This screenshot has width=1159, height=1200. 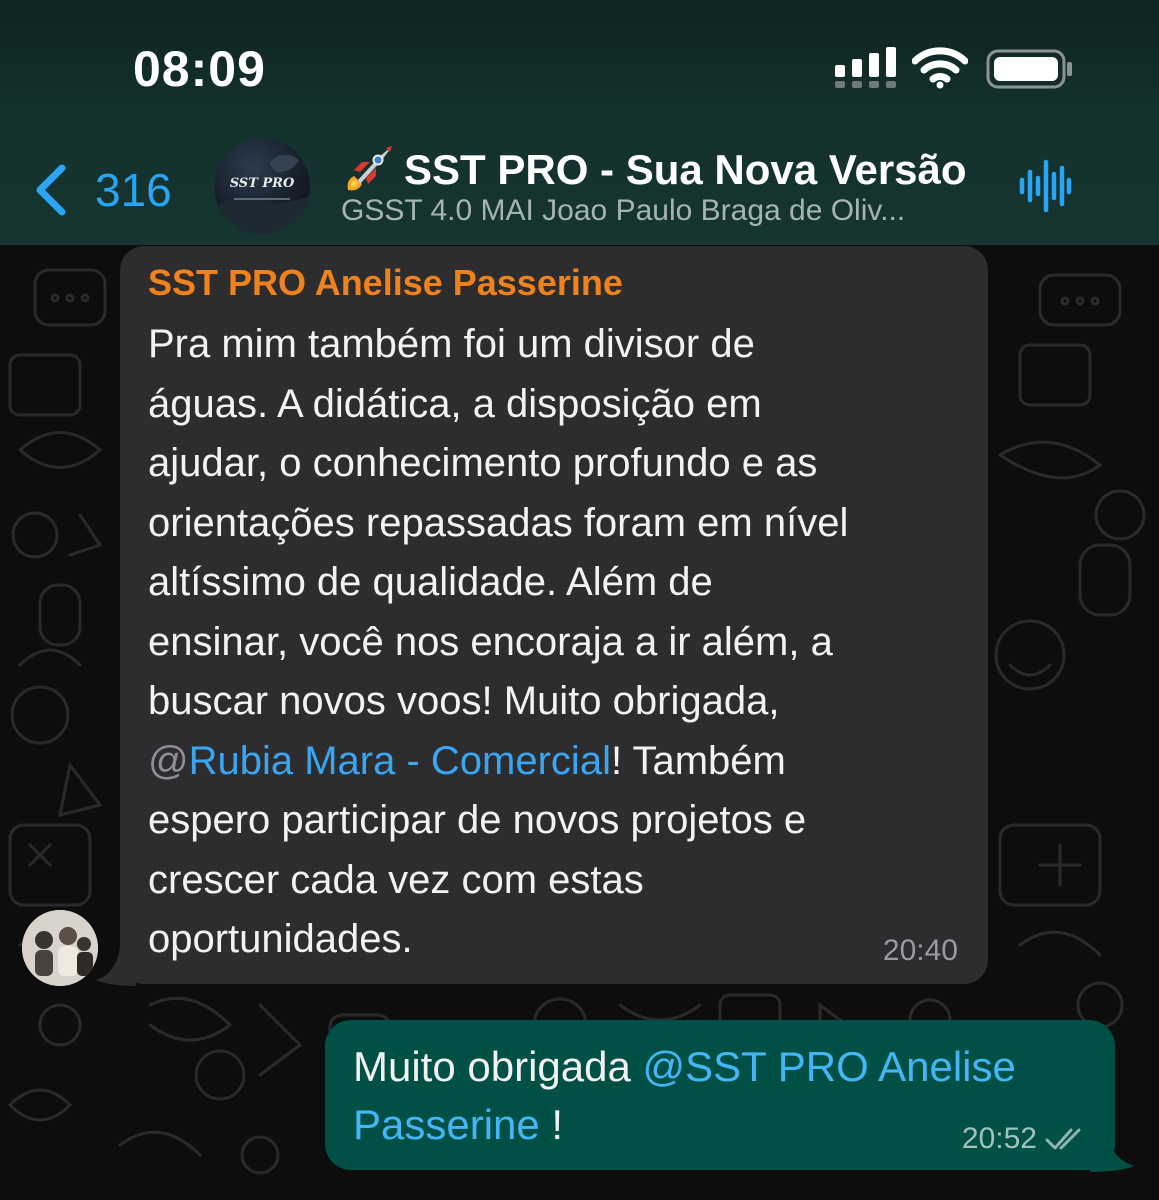 I want to click on chat-title-text: SST PRO - Sua Nova Versão, so click(x=685, y=169).